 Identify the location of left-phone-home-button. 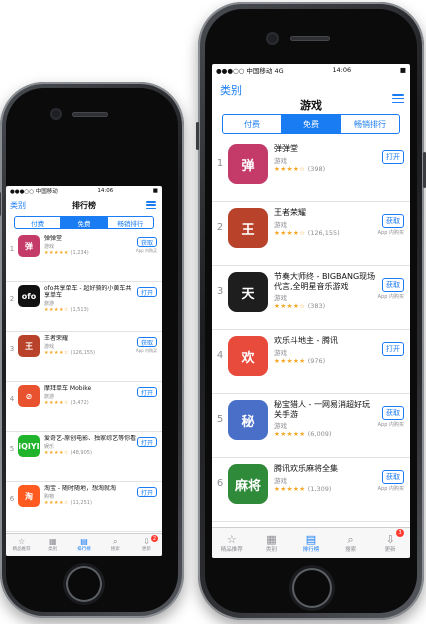
(84, 584).